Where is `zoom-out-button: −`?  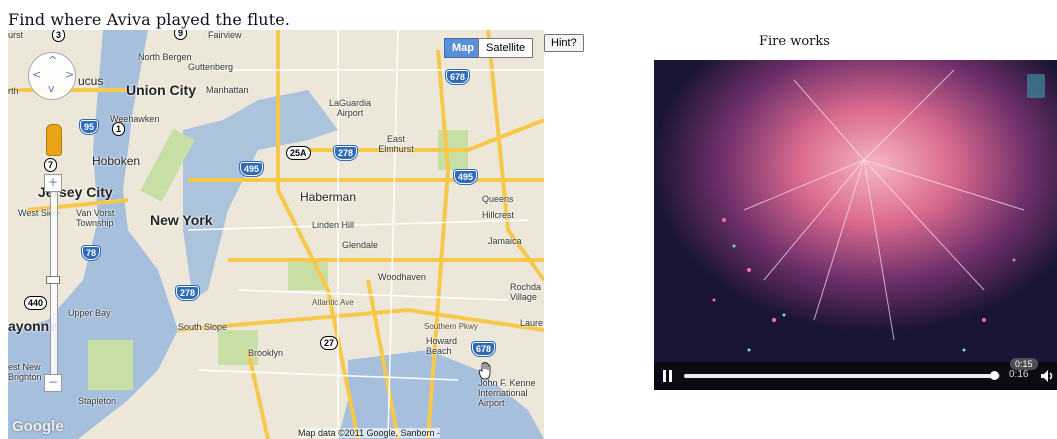 zoom-out-button: − is located at coordinates (53, 383).